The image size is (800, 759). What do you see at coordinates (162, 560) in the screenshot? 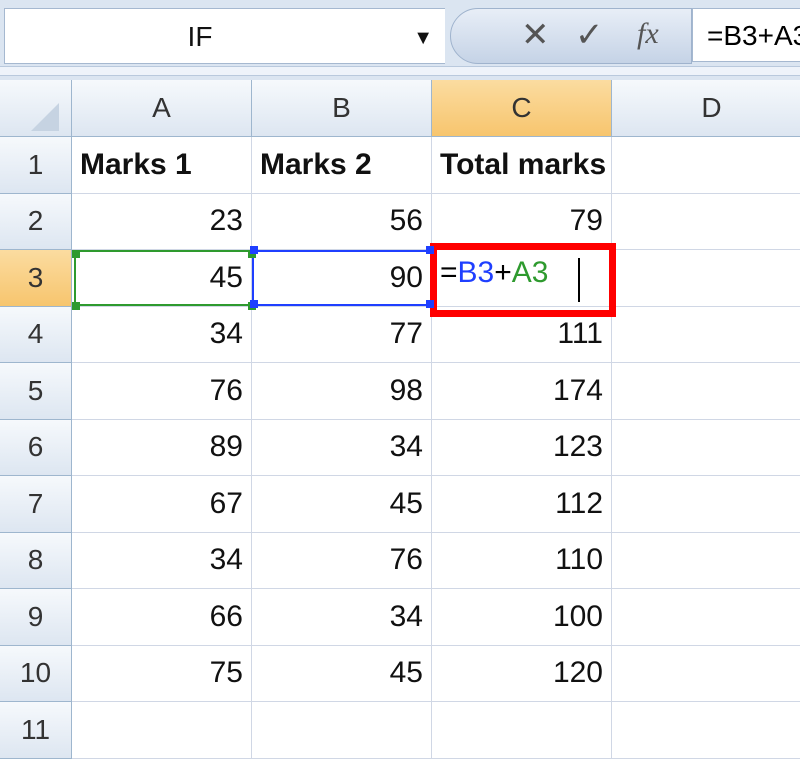
I see `cell-a8: 34` at bounding box center [162, 560].